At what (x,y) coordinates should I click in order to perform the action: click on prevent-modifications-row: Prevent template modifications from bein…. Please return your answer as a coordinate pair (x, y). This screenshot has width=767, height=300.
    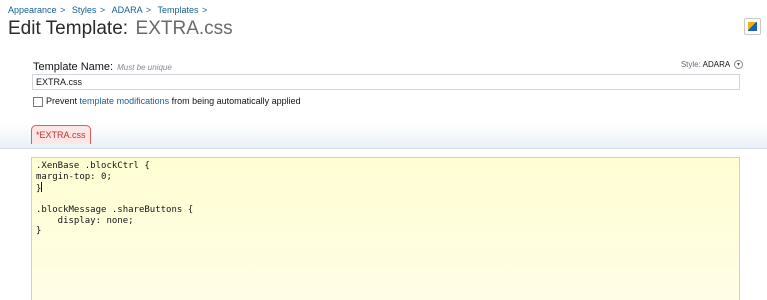
    Looking at the image, I should click on (167, 101).